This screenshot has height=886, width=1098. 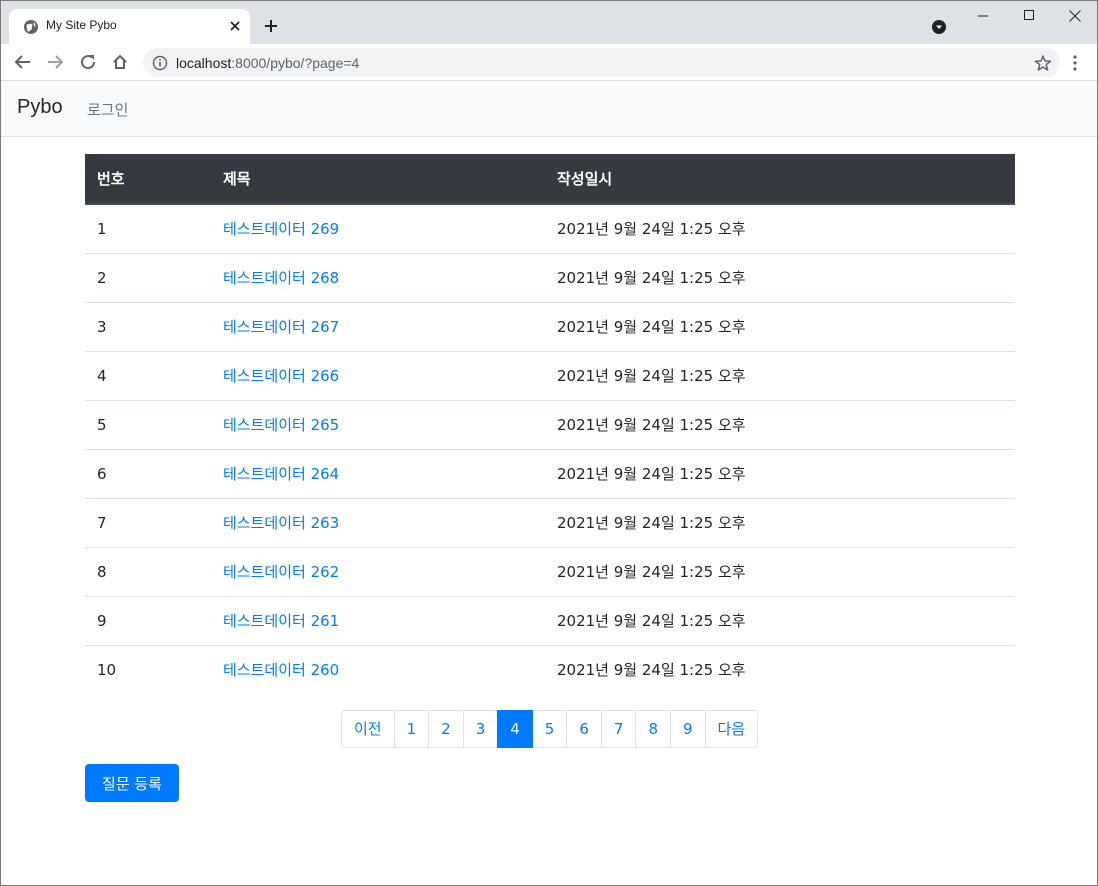 I want to click on table-row: 8 테스트데이터 262 2021년 9월 24일 1:25 오후, so click(x=550, y=571).